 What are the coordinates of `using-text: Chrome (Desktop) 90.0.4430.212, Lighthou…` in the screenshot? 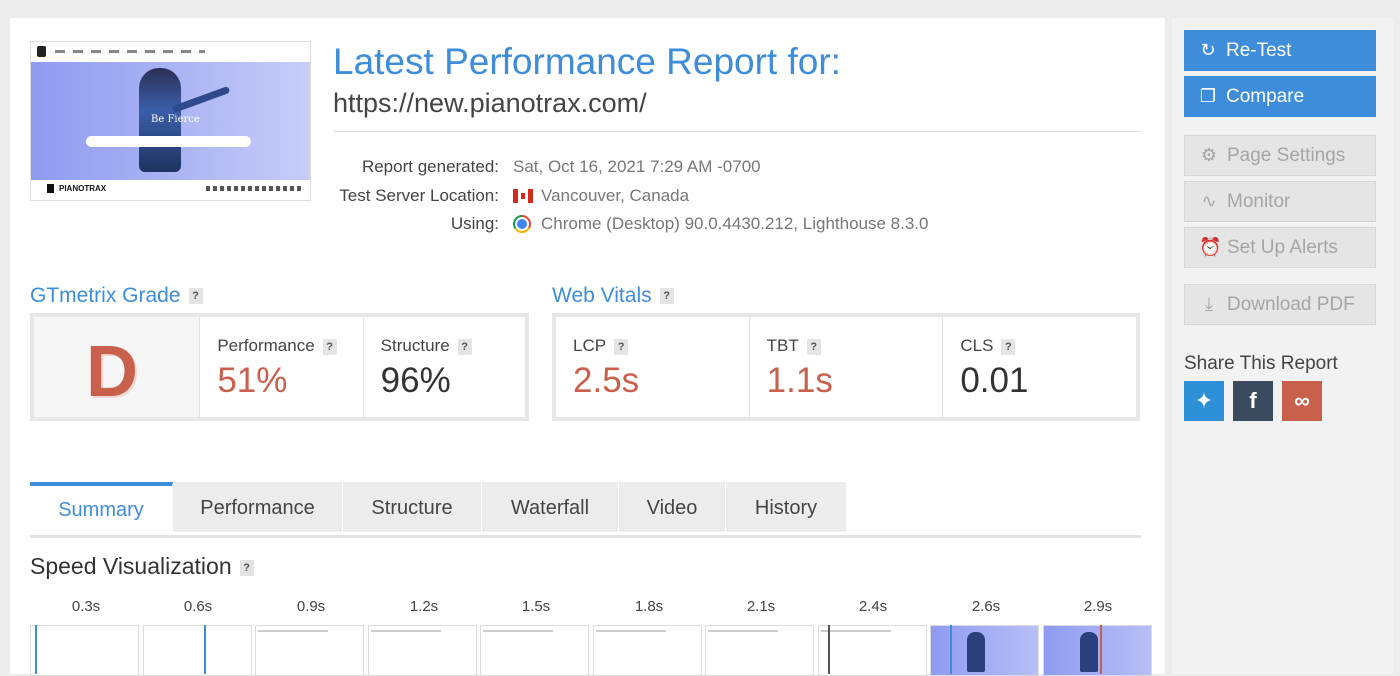 It's located at (735, 223).